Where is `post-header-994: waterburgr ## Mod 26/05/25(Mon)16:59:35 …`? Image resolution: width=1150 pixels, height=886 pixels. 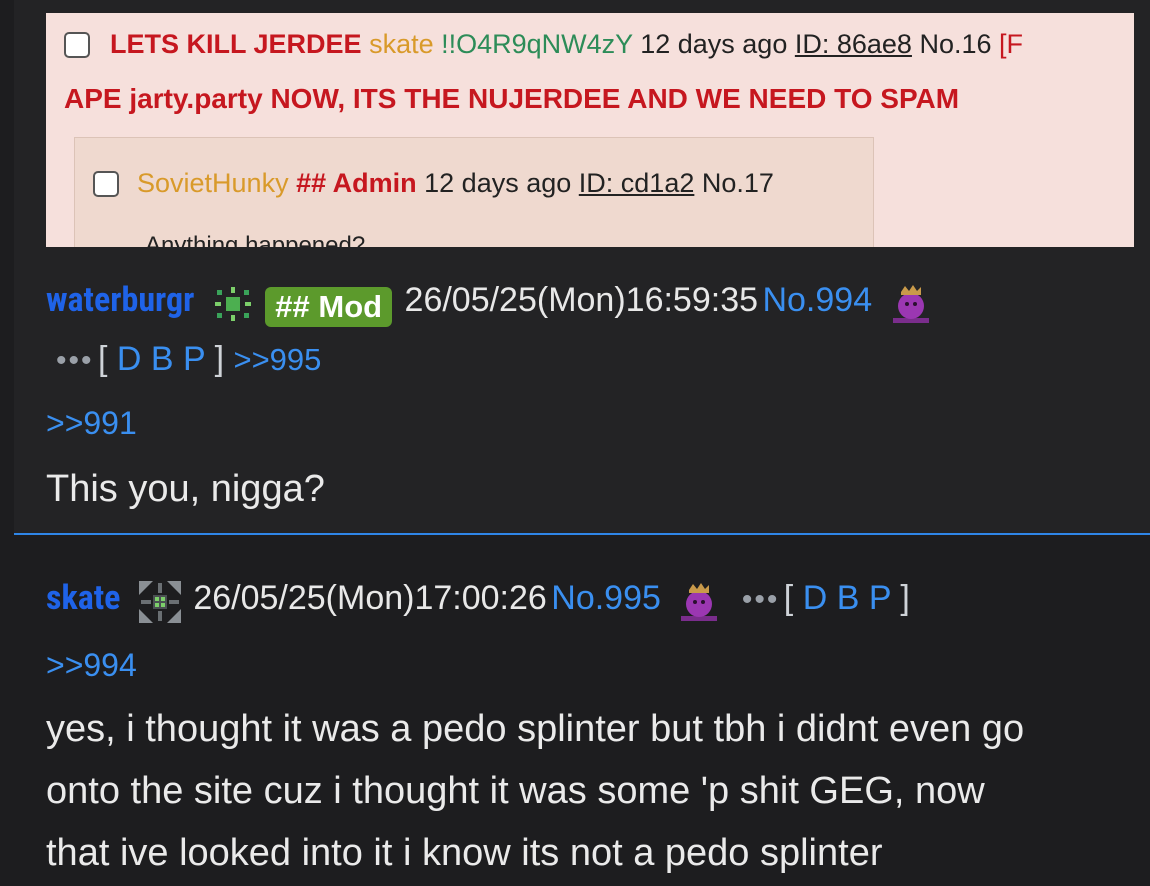
post-header-994: waterburgr ## Mod 26/05/25(Mon)16:59:35 … is located at coordinates (489, 305).